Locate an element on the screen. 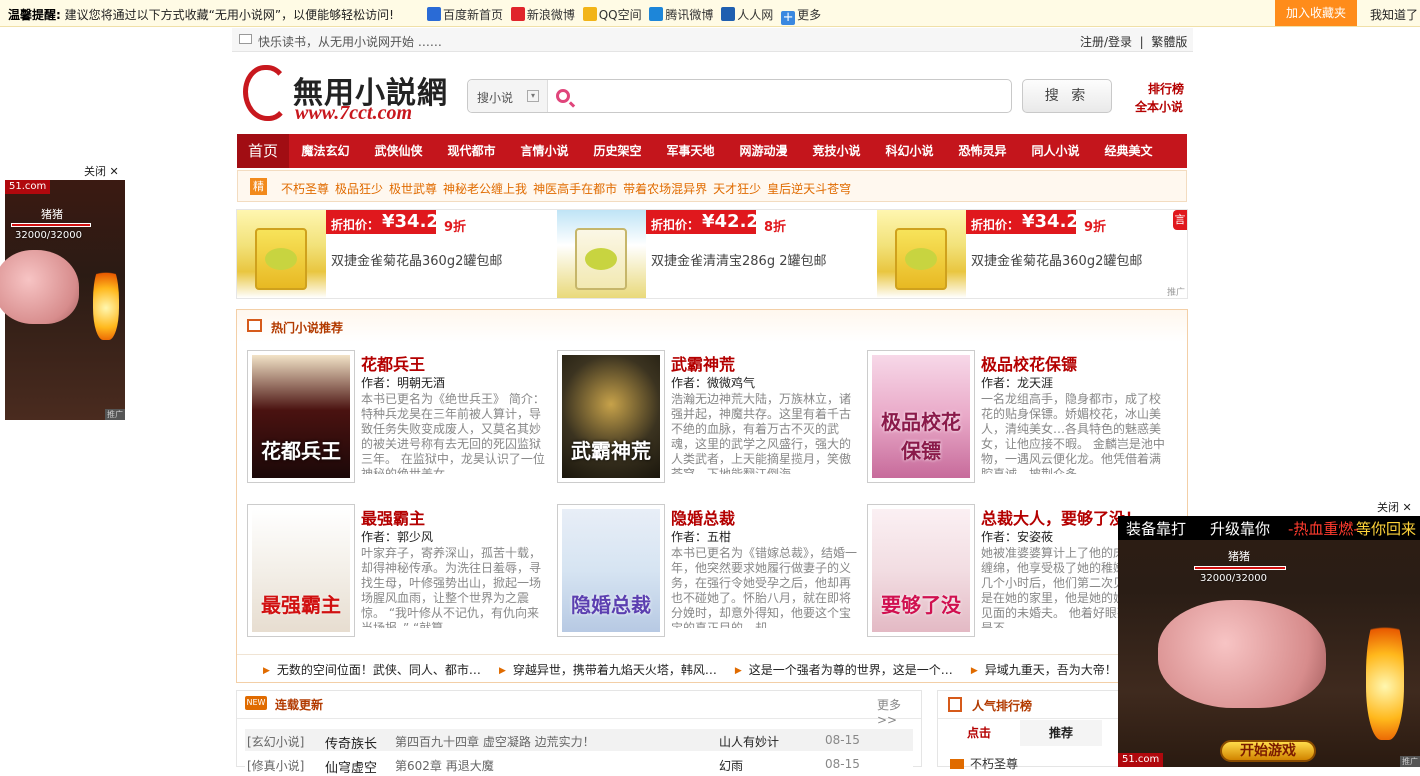  nav-item: 恐怖灵异 is located at coordinates (982, 151).